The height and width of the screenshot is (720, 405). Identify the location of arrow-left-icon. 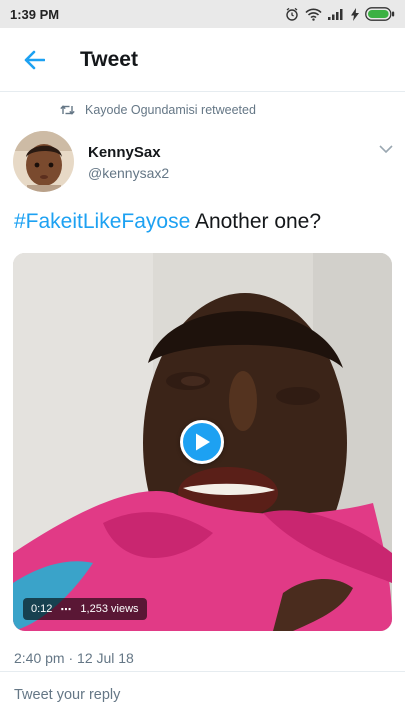
(34, 59).